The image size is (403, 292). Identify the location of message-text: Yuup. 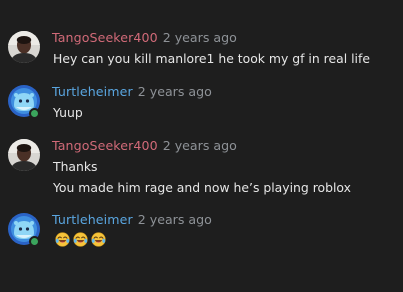
(68, 112).